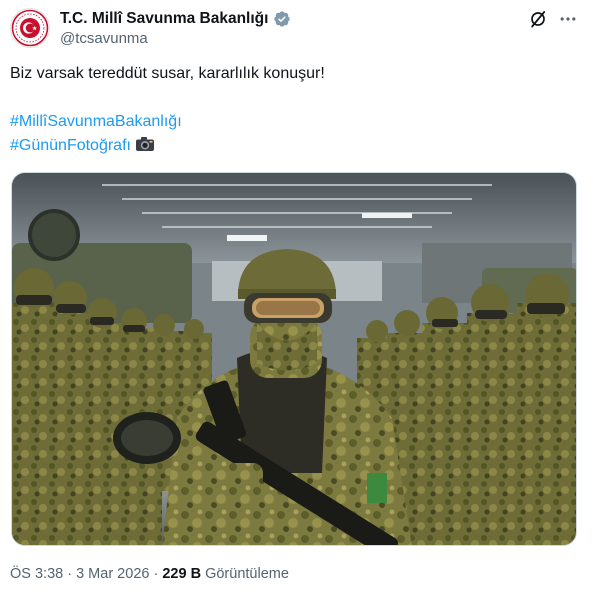 This screenshot has height=591, width=592. I want to click on hashtag-msb: #MillîSavunmaBakanlığı, so click(96, 122).